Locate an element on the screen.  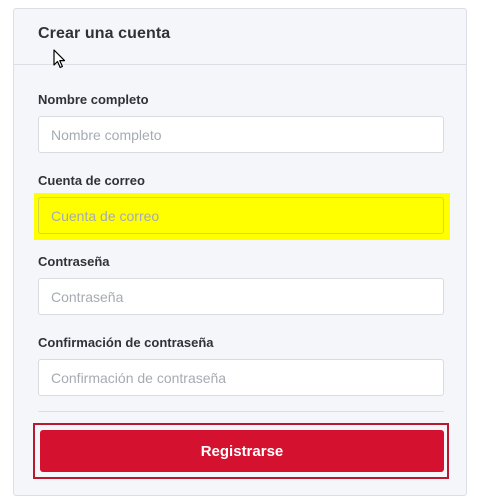
password-confirmation-label: Confirmación de contraseña is located at coordinates (126, 342).